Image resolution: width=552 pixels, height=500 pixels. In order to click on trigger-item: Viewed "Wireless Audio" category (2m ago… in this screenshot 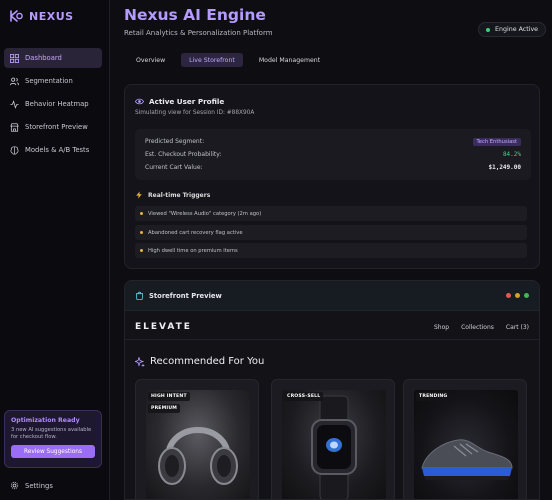, I will do `click(331, 213)`.